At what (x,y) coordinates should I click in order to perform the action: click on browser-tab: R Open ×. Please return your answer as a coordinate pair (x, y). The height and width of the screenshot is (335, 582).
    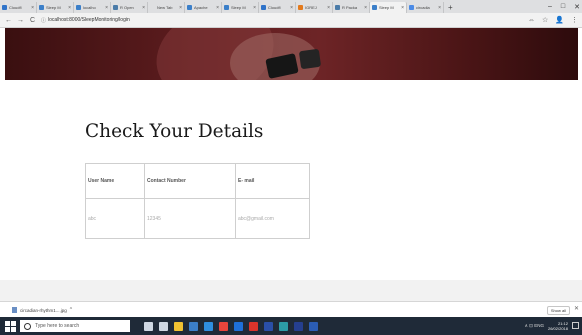
    Looking at the image, I should click on (129, 7).